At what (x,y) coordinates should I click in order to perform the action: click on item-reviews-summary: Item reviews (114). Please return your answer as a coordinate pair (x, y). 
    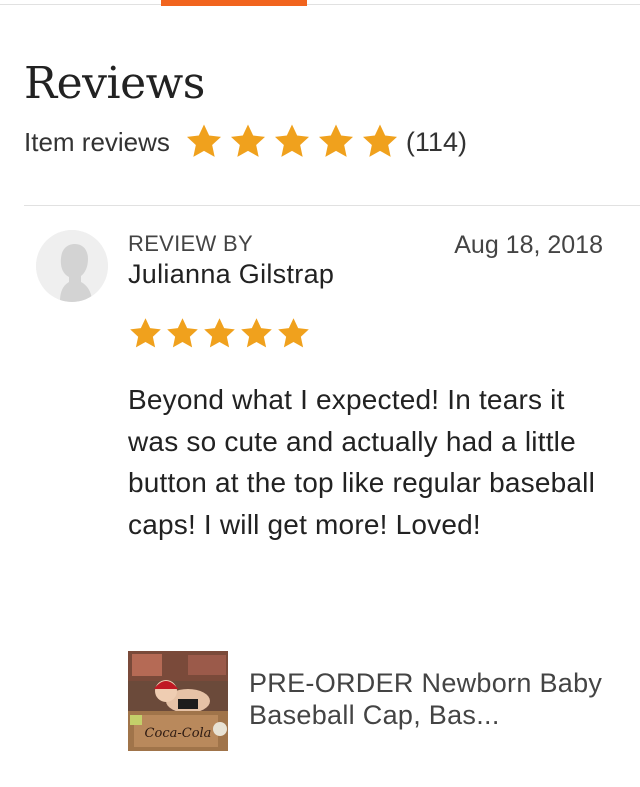
    Looking at the image, I should click on (245, 142).